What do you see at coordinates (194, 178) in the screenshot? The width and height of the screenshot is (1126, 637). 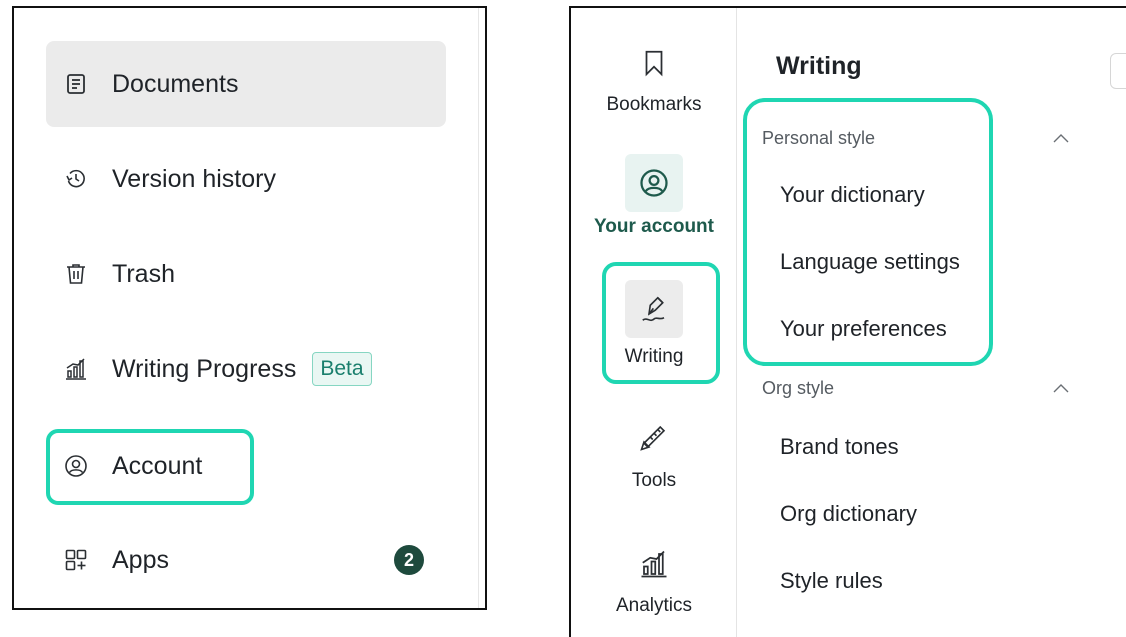 I see `nav-label-version-history: Version history` at bounding box center [194, 178].